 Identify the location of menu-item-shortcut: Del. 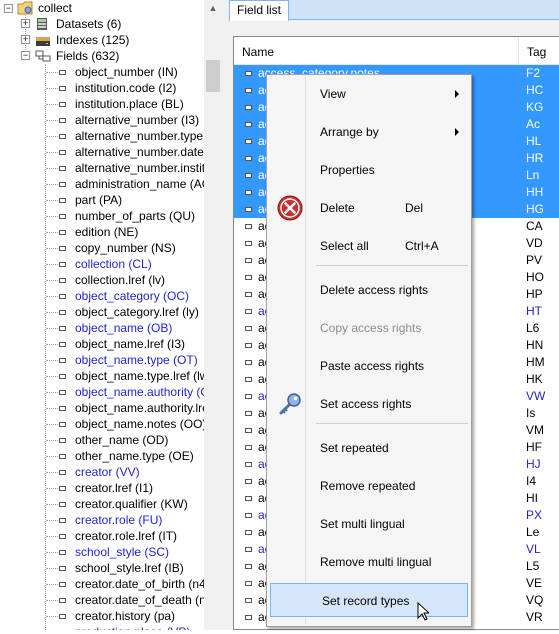
(414, 208).